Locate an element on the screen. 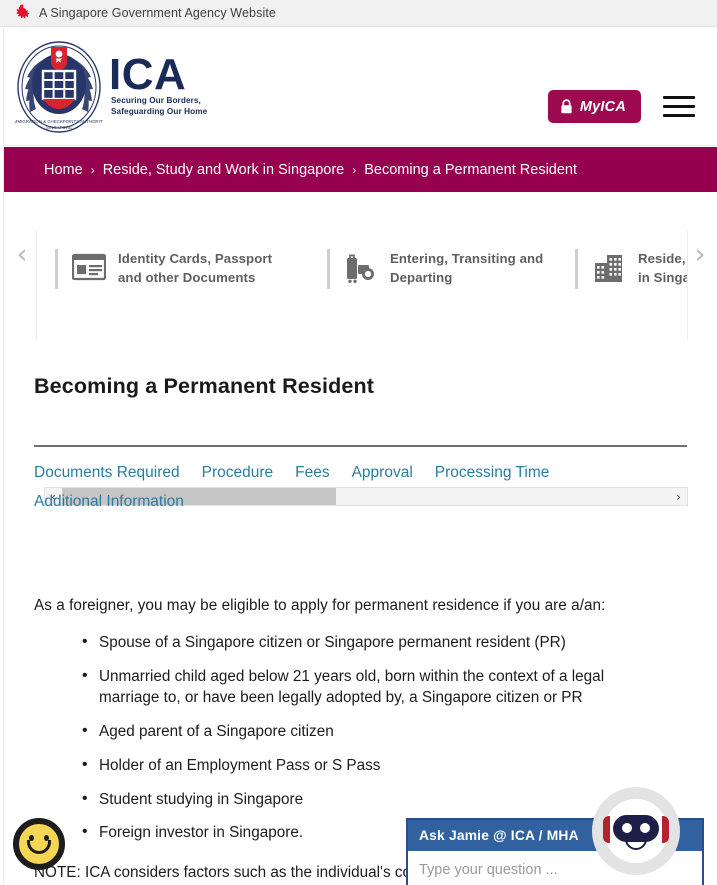 This screenshot has height=885, width=717. breadcrumb-item-reside-study-work: Reside, Study and Work in Singapore is located at coordinates (224, 170).